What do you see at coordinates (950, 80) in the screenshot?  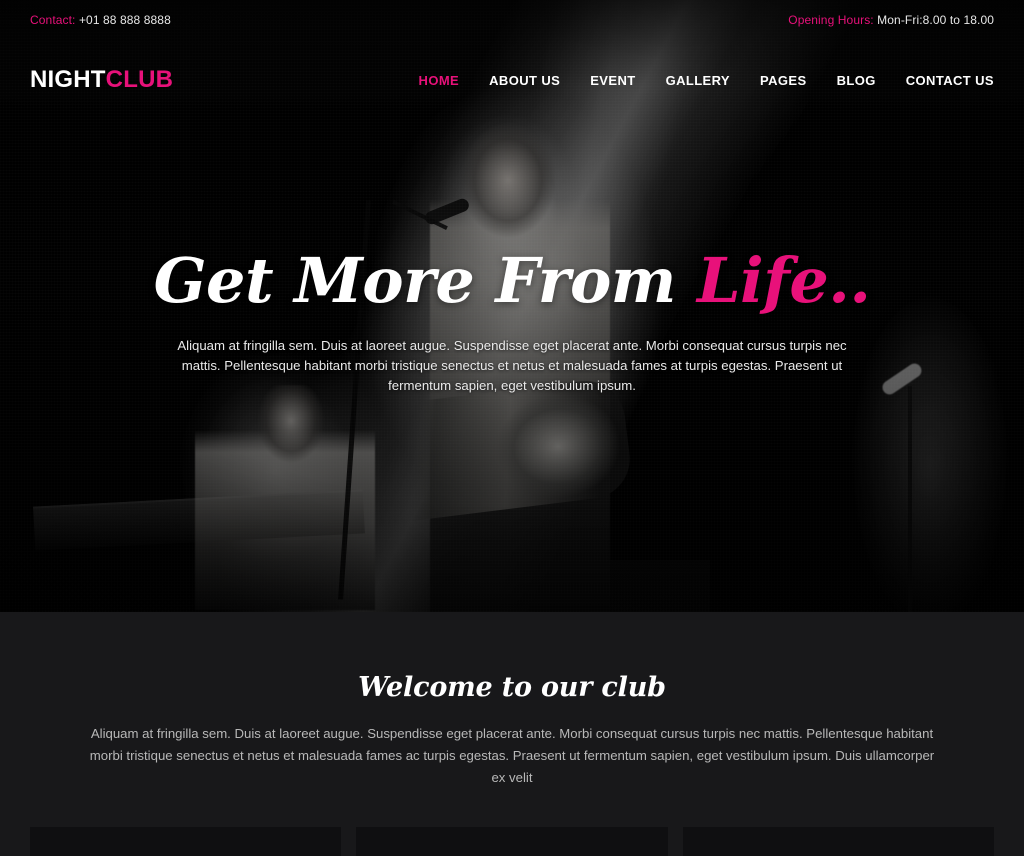 I see `nav-item-contact-us: CONTACT US` at bounding box center [950, 80].